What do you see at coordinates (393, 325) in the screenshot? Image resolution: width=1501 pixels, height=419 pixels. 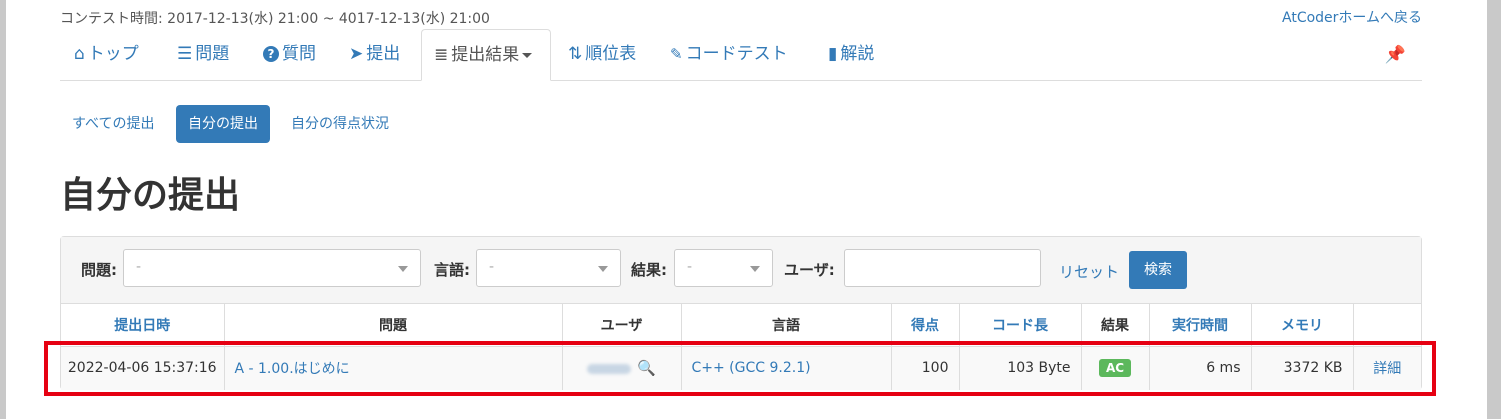 I see `col-task: 問題` at bounding box center [393, 325].